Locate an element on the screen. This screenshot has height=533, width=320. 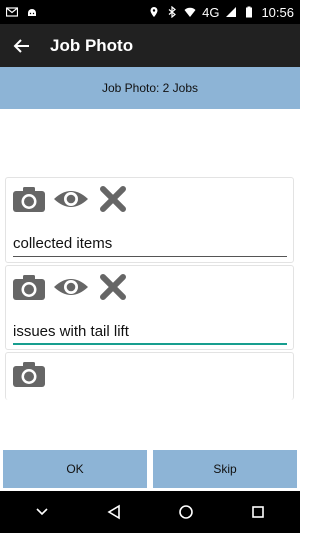
battery-icon is located at coordinates (249, 12).